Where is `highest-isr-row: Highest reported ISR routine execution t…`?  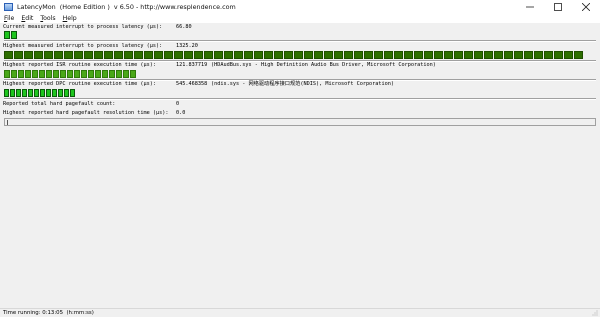
highest-isr-row: Highest reported ISR routine execution t… is located at coordinates (219, 65).